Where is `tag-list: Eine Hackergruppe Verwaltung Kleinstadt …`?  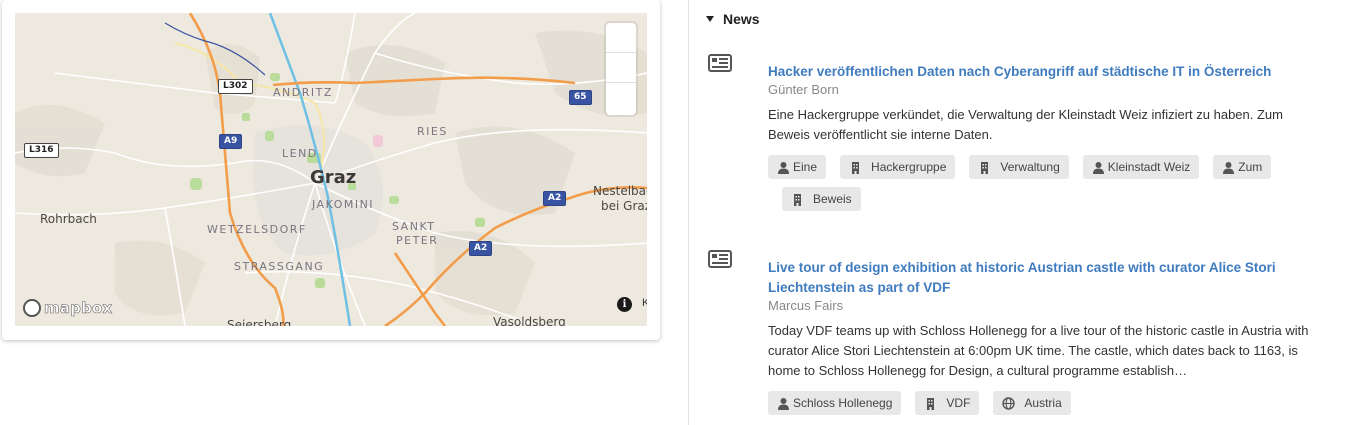
tag-list: Eine Hackergruppe Verwaltung Kleinstadt … is located at coordinates (1048, 183).